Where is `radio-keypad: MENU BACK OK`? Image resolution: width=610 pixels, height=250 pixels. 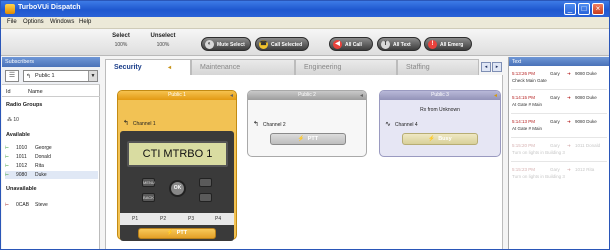 radio-keypad: MENU BACK OK is located at coordinates (177, 191).